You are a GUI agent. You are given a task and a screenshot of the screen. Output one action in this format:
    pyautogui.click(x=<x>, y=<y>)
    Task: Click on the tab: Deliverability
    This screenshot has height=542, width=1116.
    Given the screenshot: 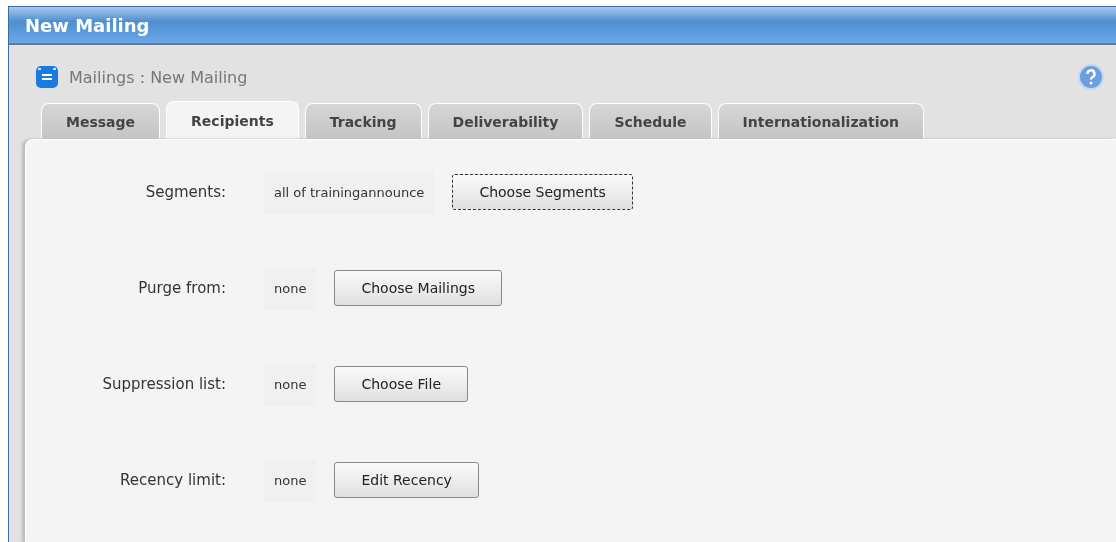 What is the action you would take?
    pyautogui.click(x=505, y=121)
    